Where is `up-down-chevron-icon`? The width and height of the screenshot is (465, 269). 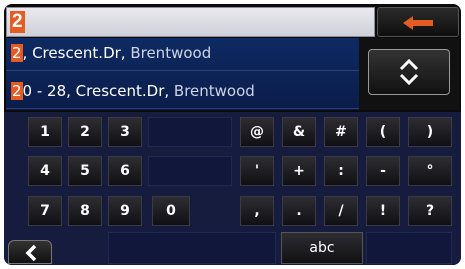 up-down-chevron-icon is located at coordinates (409, 72).